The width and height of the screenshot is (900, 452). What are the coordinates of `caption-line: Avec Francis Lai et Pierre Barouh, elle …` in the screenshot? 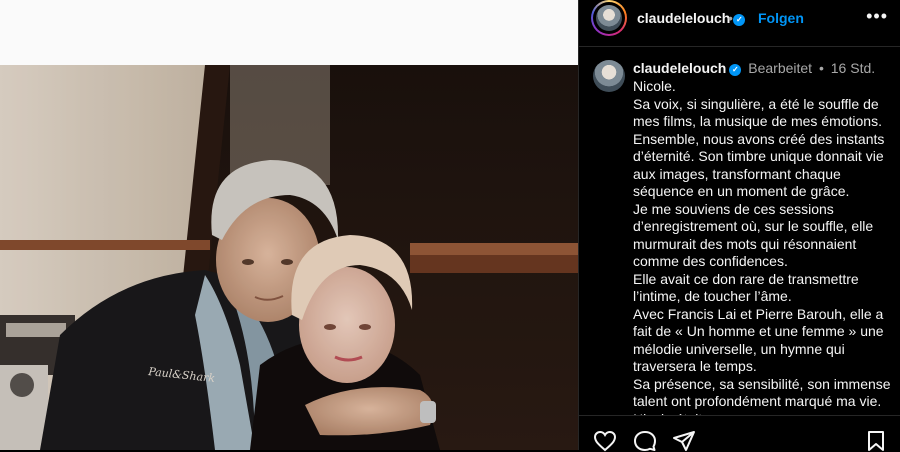 It's located at (758, 340).